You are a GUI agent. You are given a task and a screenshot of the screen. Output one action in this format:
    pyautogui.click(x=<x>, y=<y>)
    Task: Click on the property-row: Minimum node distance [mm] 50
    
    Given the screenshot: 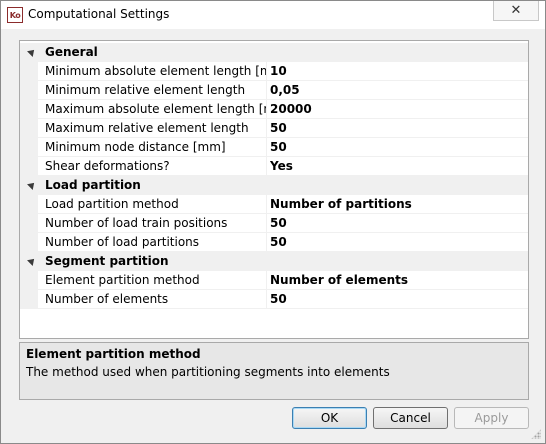 What is the action you would take?
    pyautogui.click(x=274, y=147)
    